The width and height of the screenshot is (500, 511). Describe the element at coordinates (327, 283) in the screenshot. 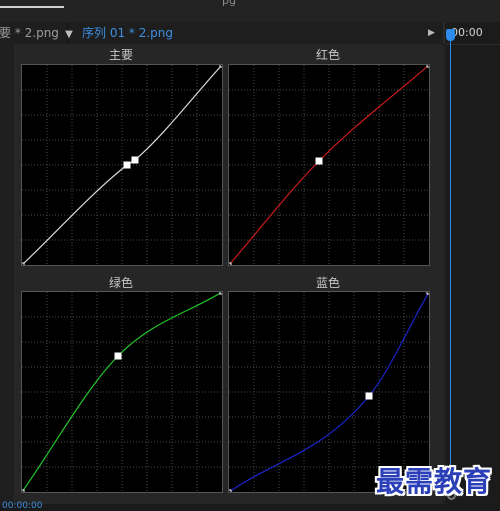

I see `curve-title-blue: 蓝色` at that location.